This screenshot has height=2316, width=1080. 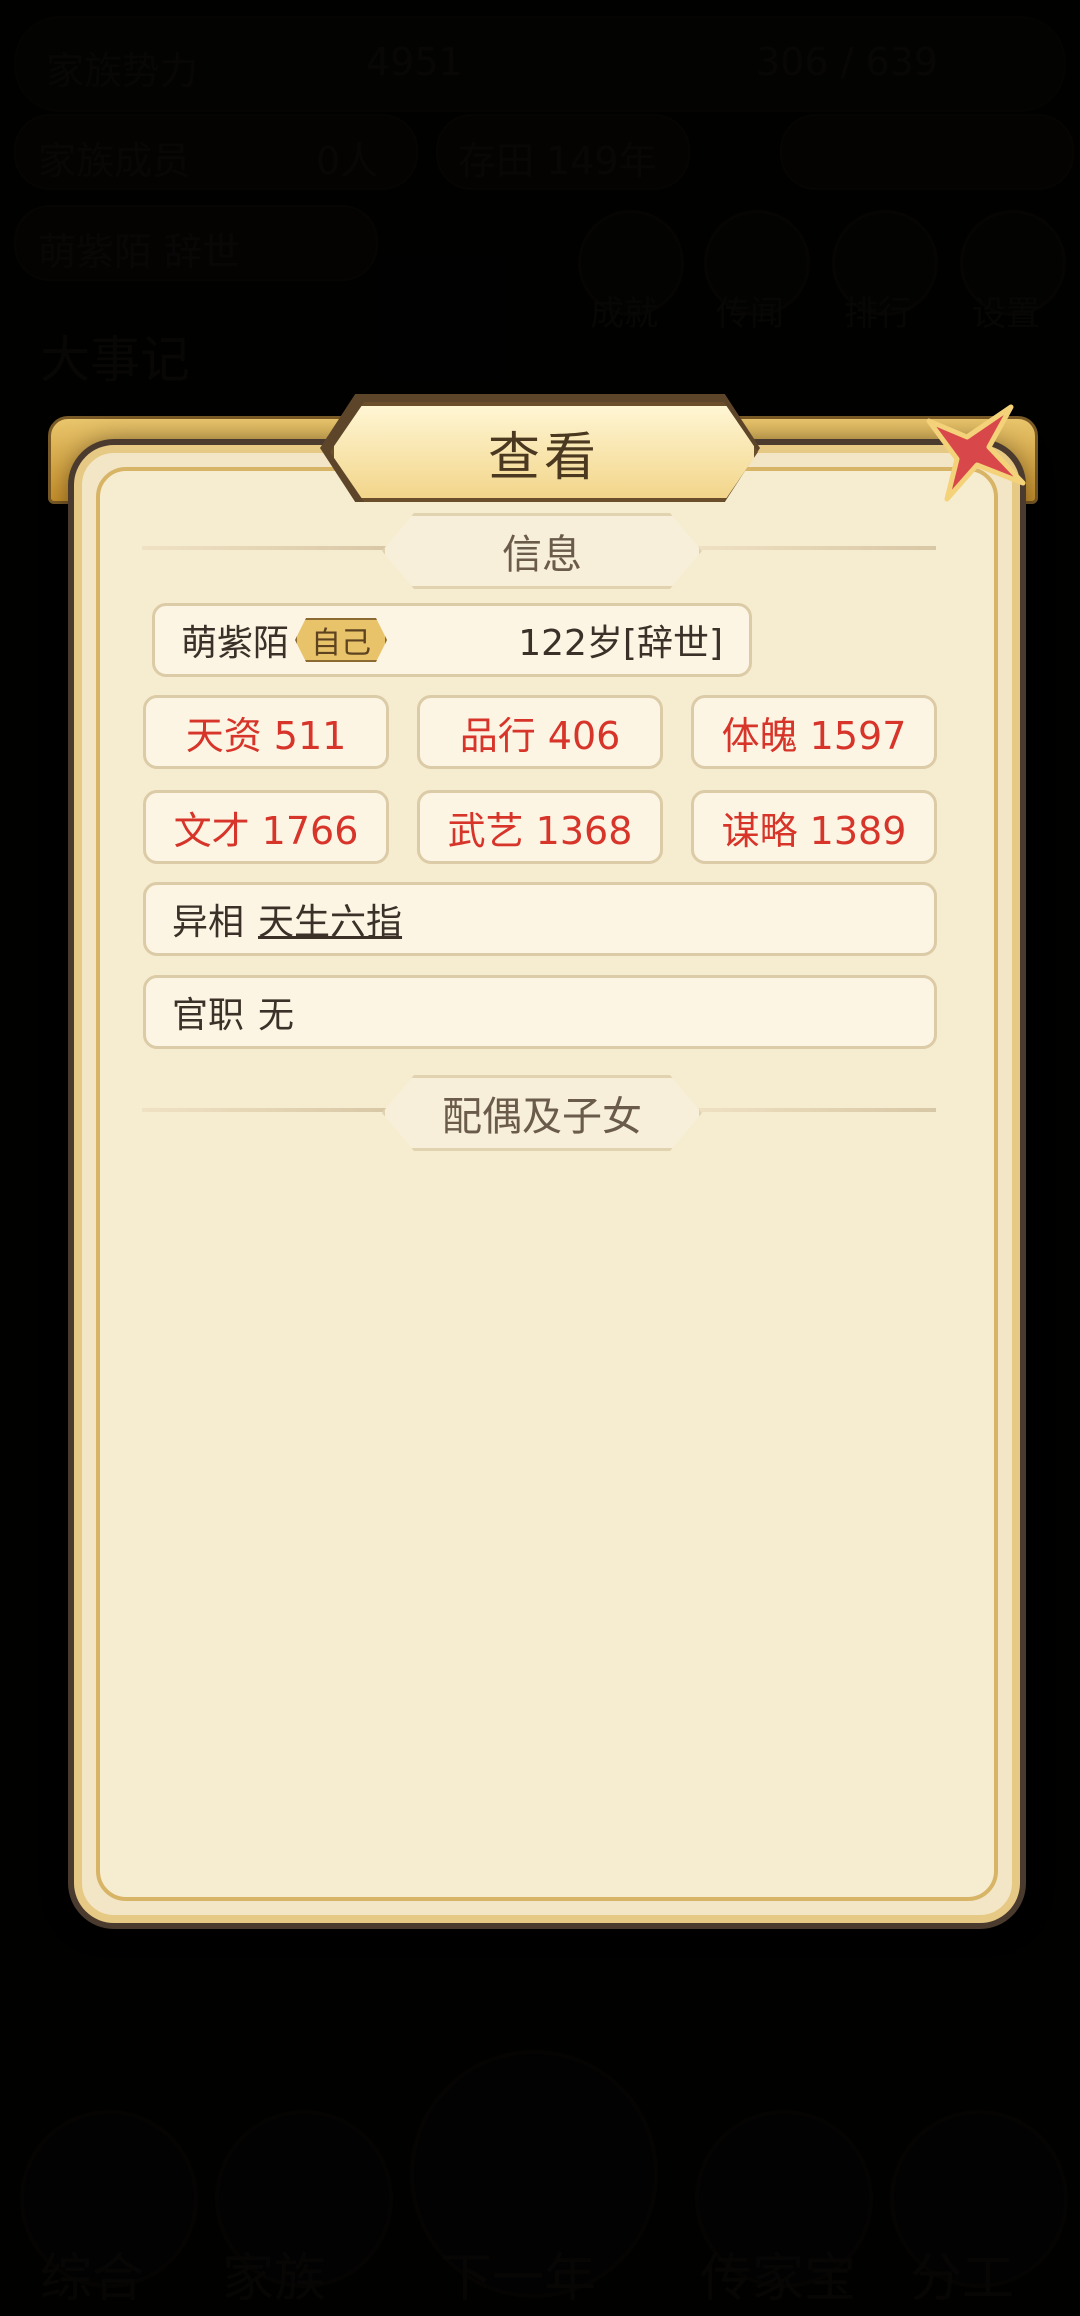 I want to click on close-icon, so click(x=976, y=453).